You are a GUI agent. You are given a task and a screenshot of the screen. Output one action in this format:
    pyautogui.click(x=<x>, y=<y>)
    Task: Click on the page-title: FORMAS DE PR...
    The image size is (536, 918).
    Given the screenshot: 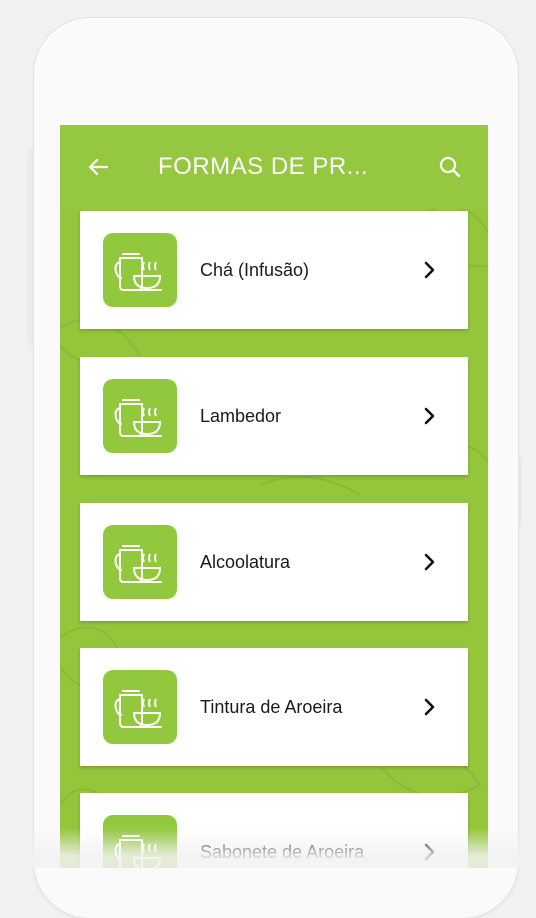 What is the action you would take?
    pyautogui.click(x=263, y=166)
    